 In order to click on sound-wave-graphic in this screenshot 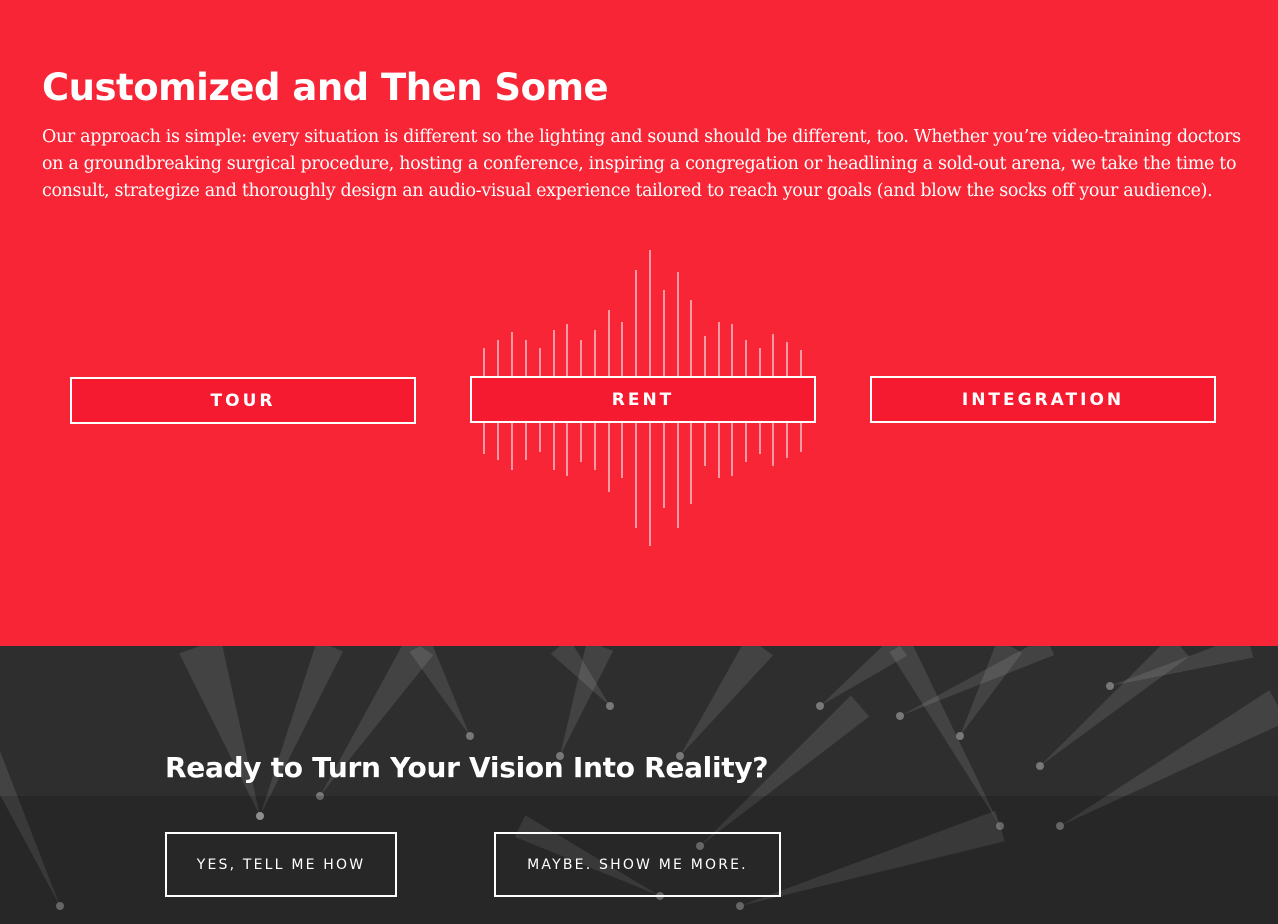, I will do `click(642, 398)`.